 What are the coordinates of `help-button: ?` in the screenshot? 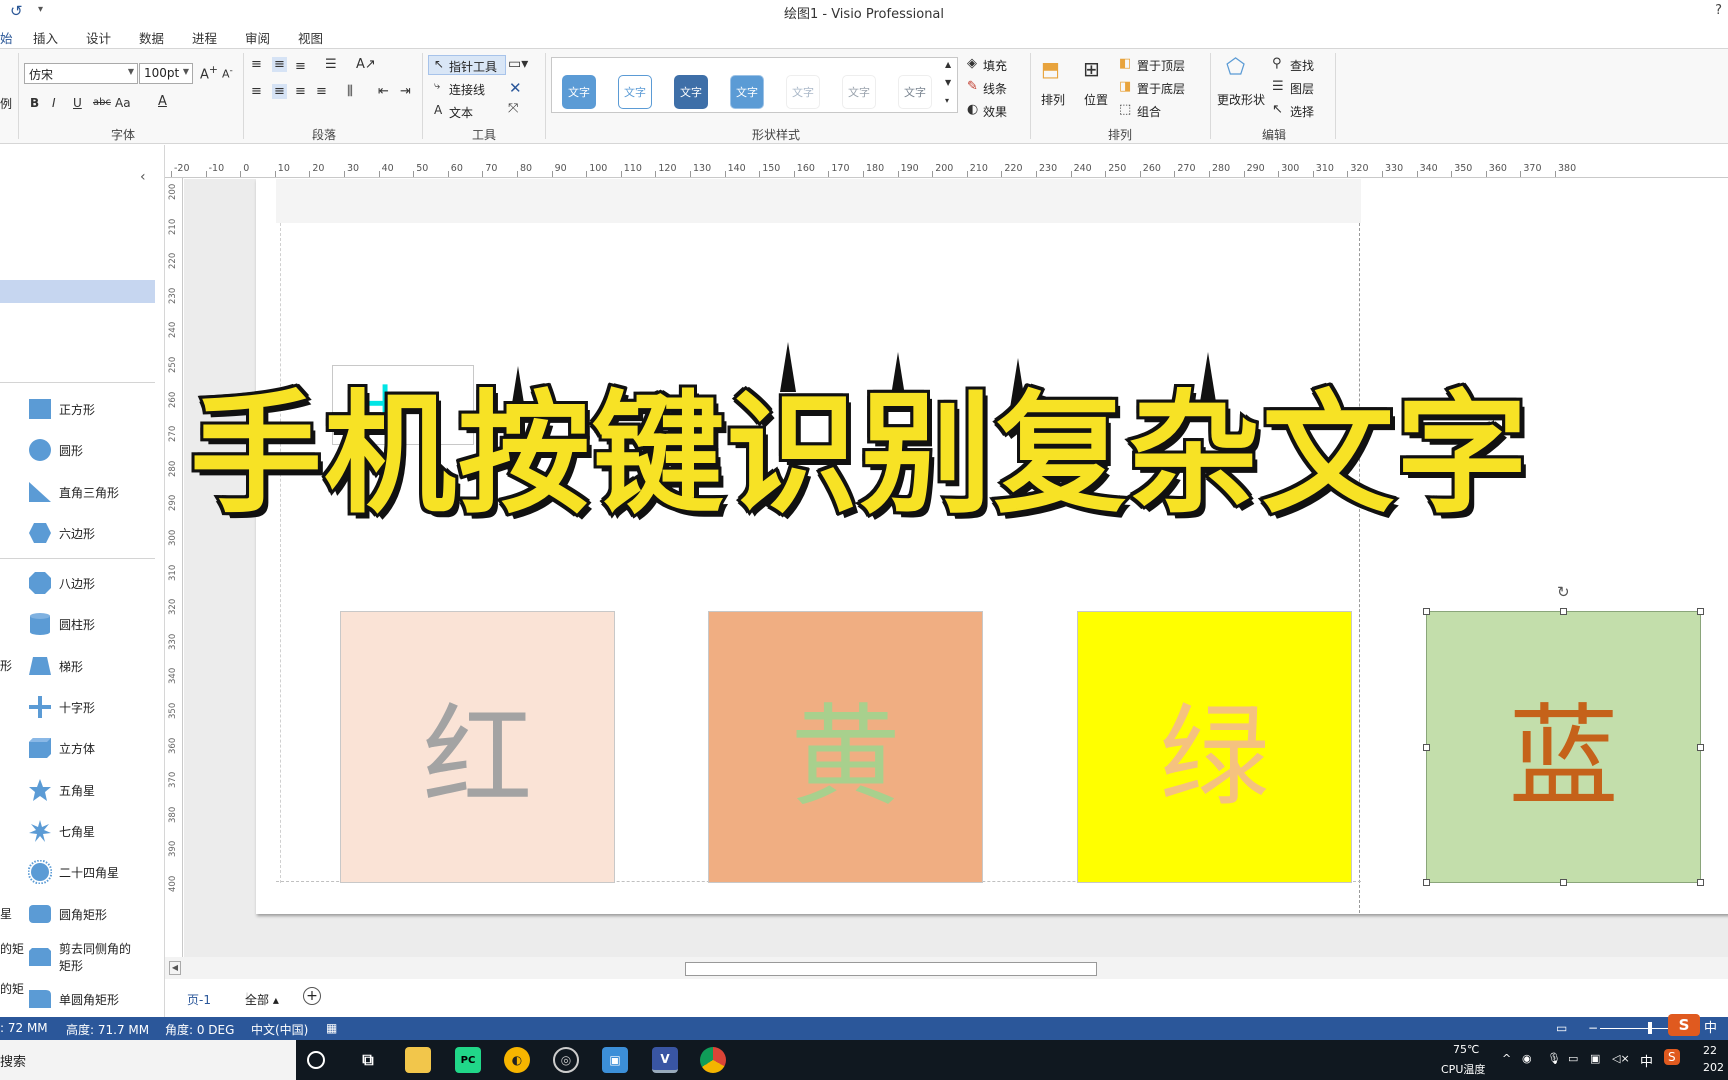 It's located at (1718, 10).